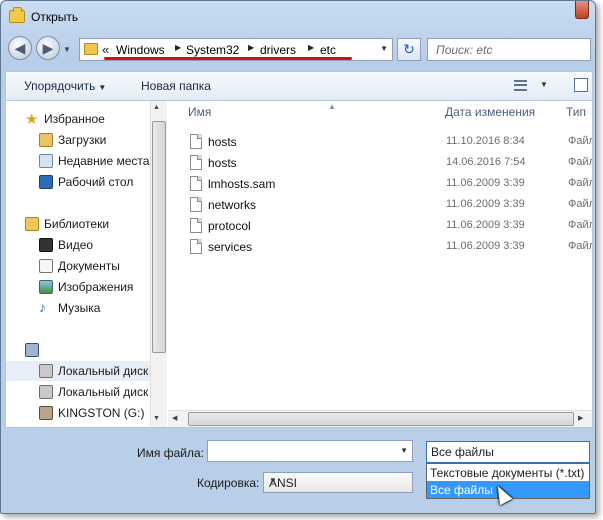  I want to click on nav-label: Библиотеки, so click(77, 224).